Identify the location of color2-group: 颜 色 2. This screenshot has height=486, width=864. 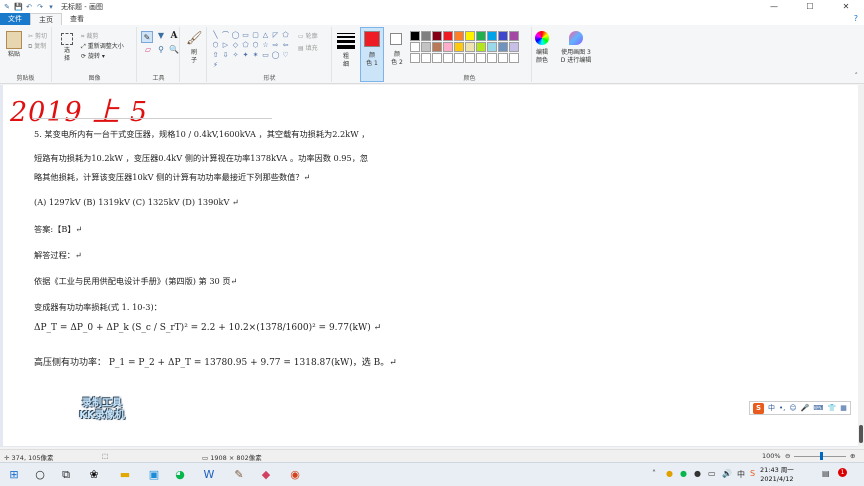
(397, 54).